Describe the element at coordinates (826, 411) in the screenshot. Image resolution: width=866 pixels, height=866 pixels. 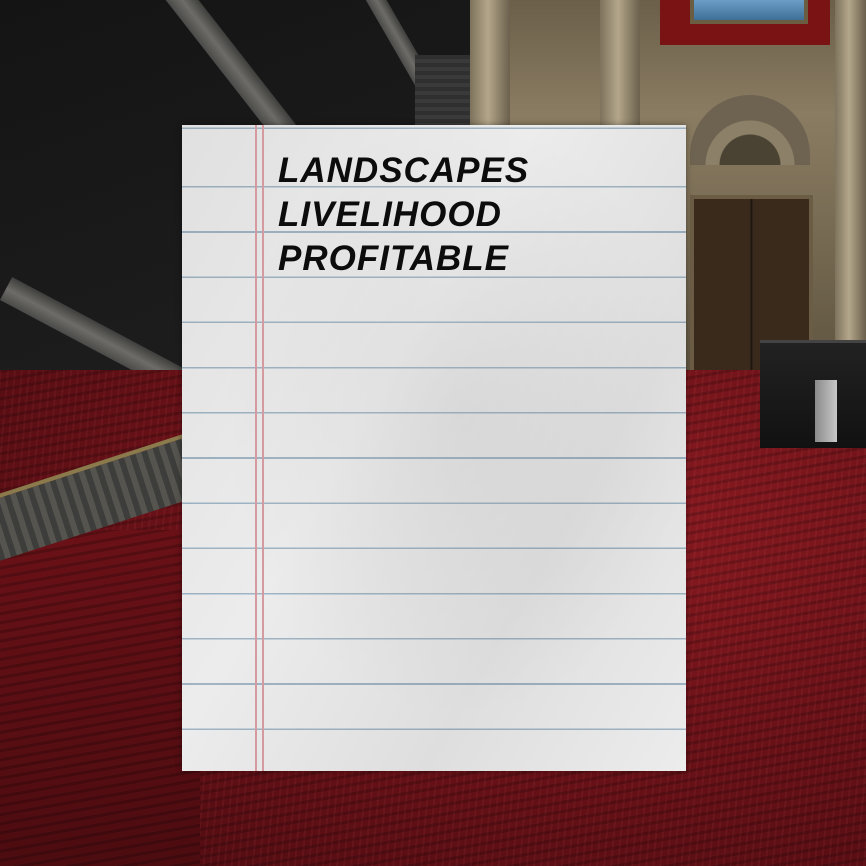
I see `bench-armrest` at that location.